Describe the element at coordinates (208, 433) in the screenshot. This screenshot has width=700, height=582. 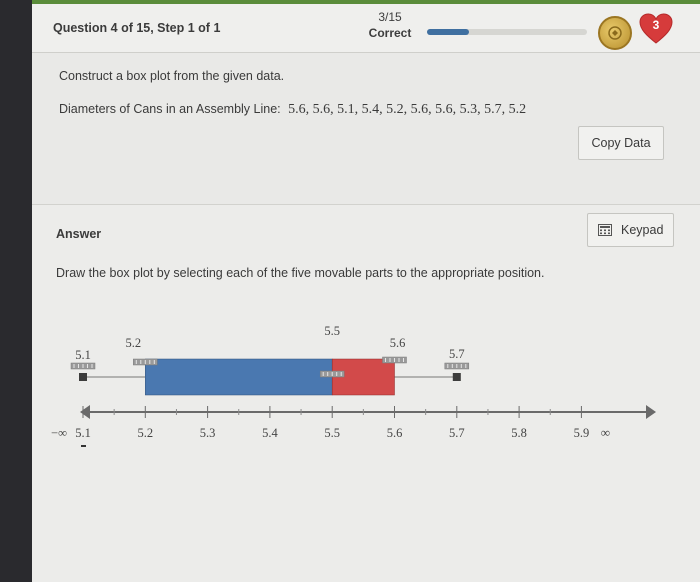
I see `axis-tick-label: 5.3` at that location.